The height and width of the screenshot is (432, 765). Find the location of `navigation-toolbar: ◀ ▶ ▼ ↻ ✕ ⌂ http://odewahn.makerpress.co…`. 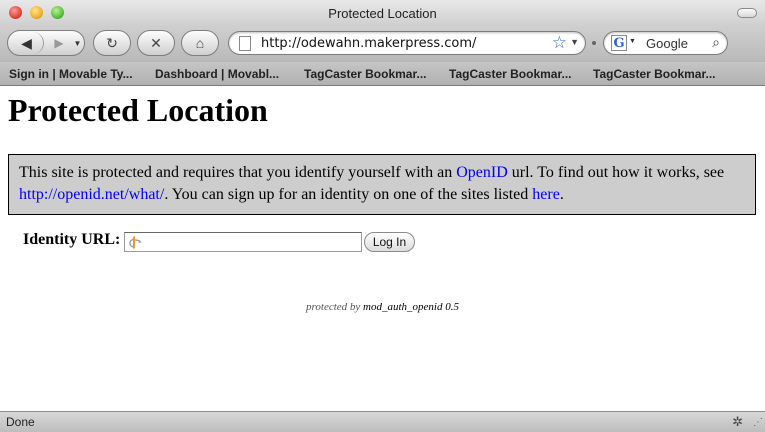

navigation-toolbar: ◀ ▶ ▼ ↻ ✕ ⌂ http://odewahn.makerpress.co… is located at coordinates (382, 44).